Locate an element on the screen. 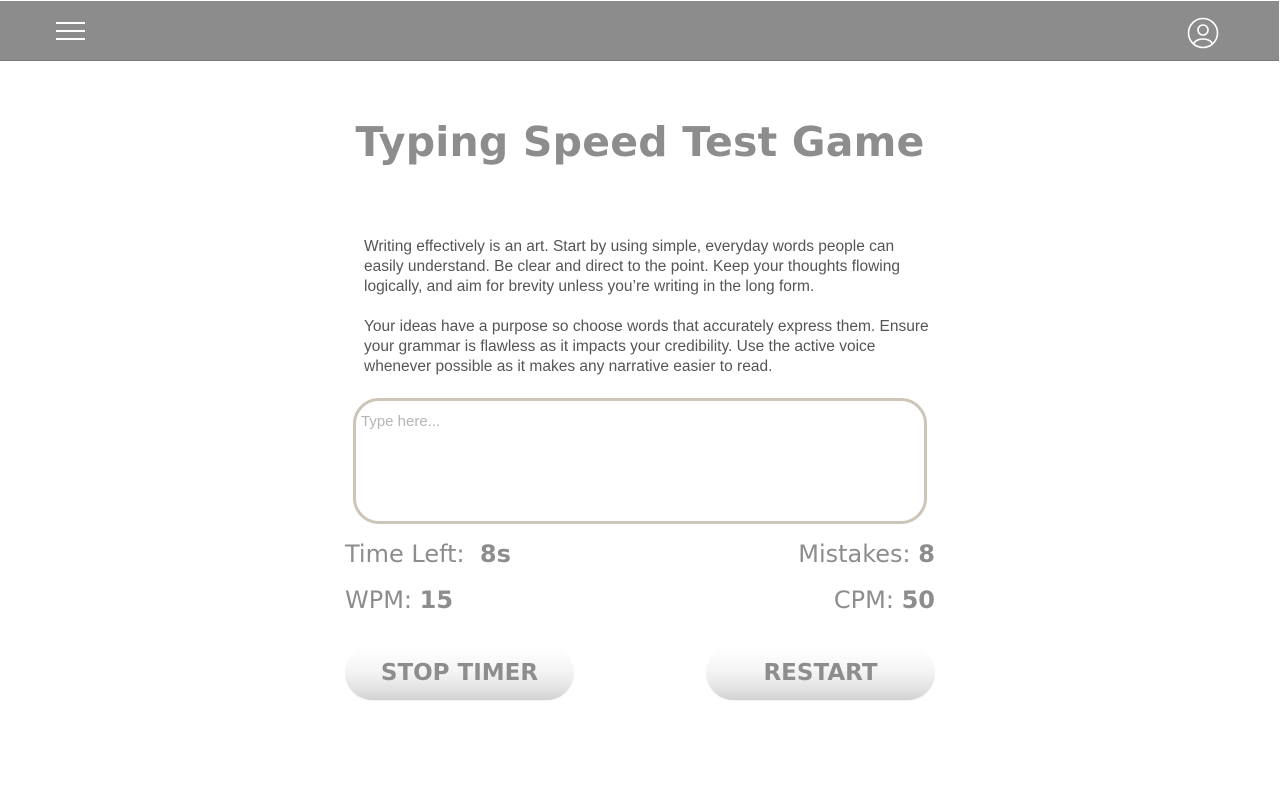 The height and width of the screenshot is (800, 1280). cpm-label: CPM: is located at coordinates (863, 600).